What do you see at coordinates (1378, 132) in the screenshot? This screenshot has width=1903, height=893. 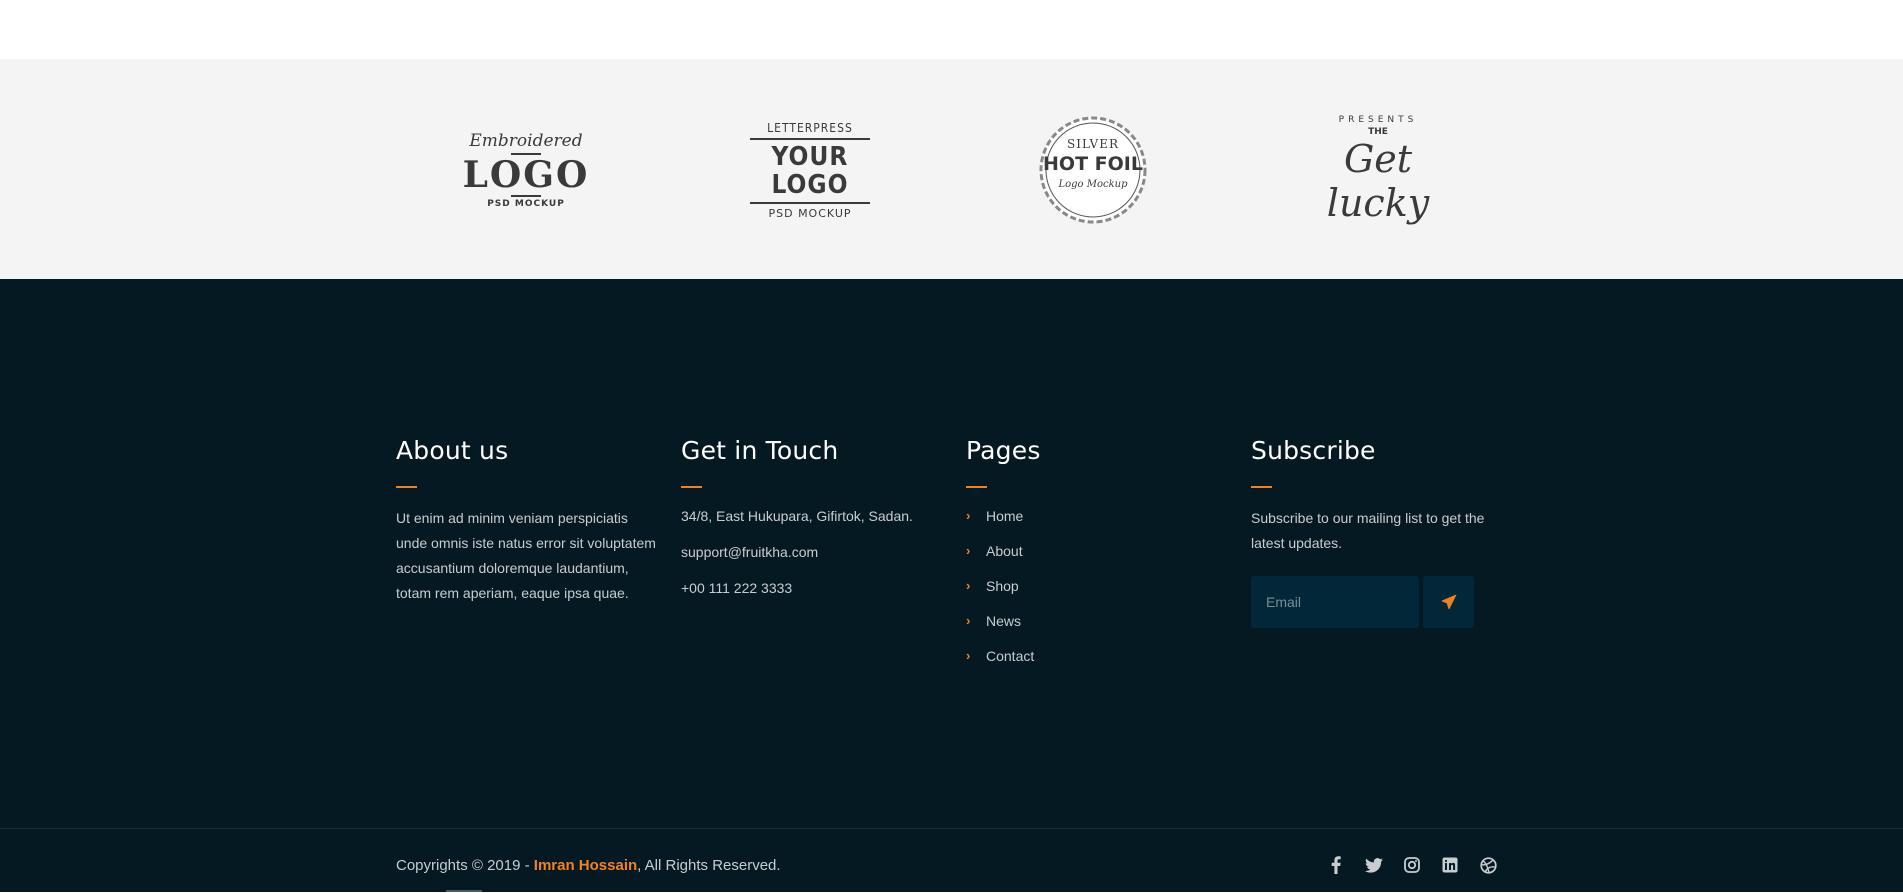 I see `get-lucky-line2: THE` at bounding box center [1378, 132].